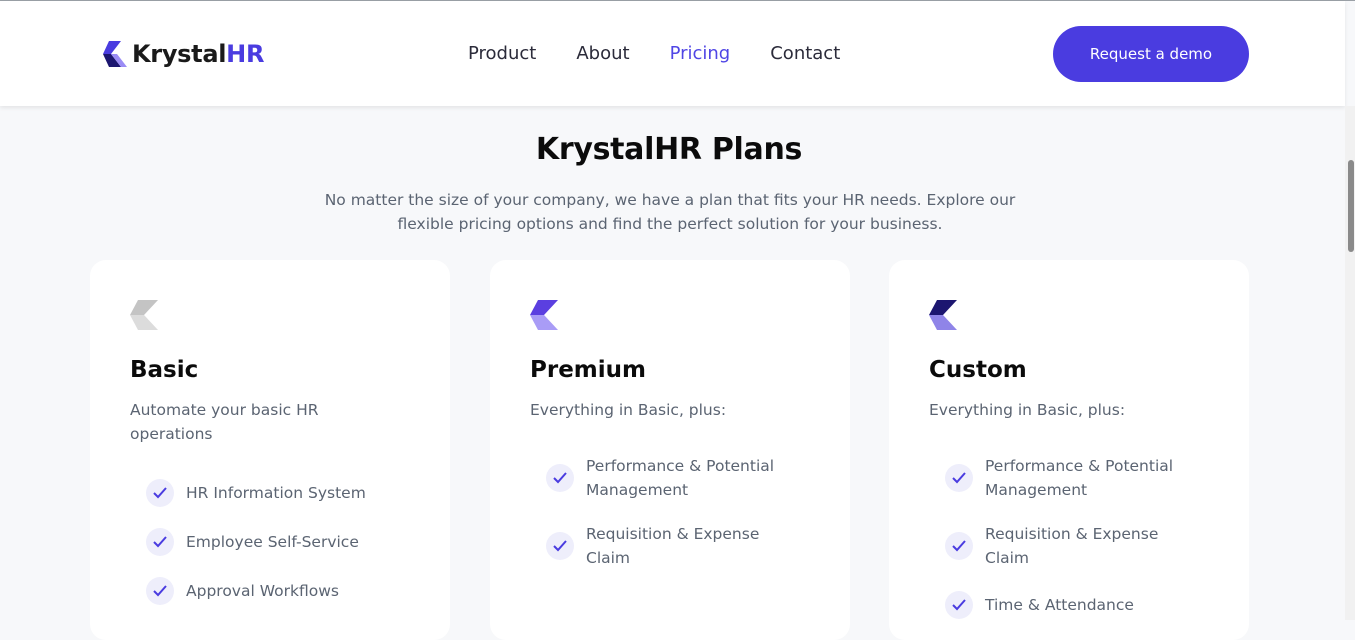 The width and height of the screenshot is (1355, 640). I want to click on basic-plan-icon, so click(144, 315).